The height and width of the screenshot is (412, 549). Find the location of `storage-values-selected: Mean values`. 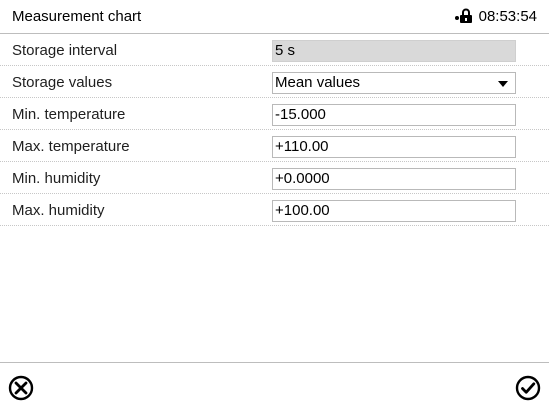

storage-values-selected: Mean values is located at coordinates (318, 82).